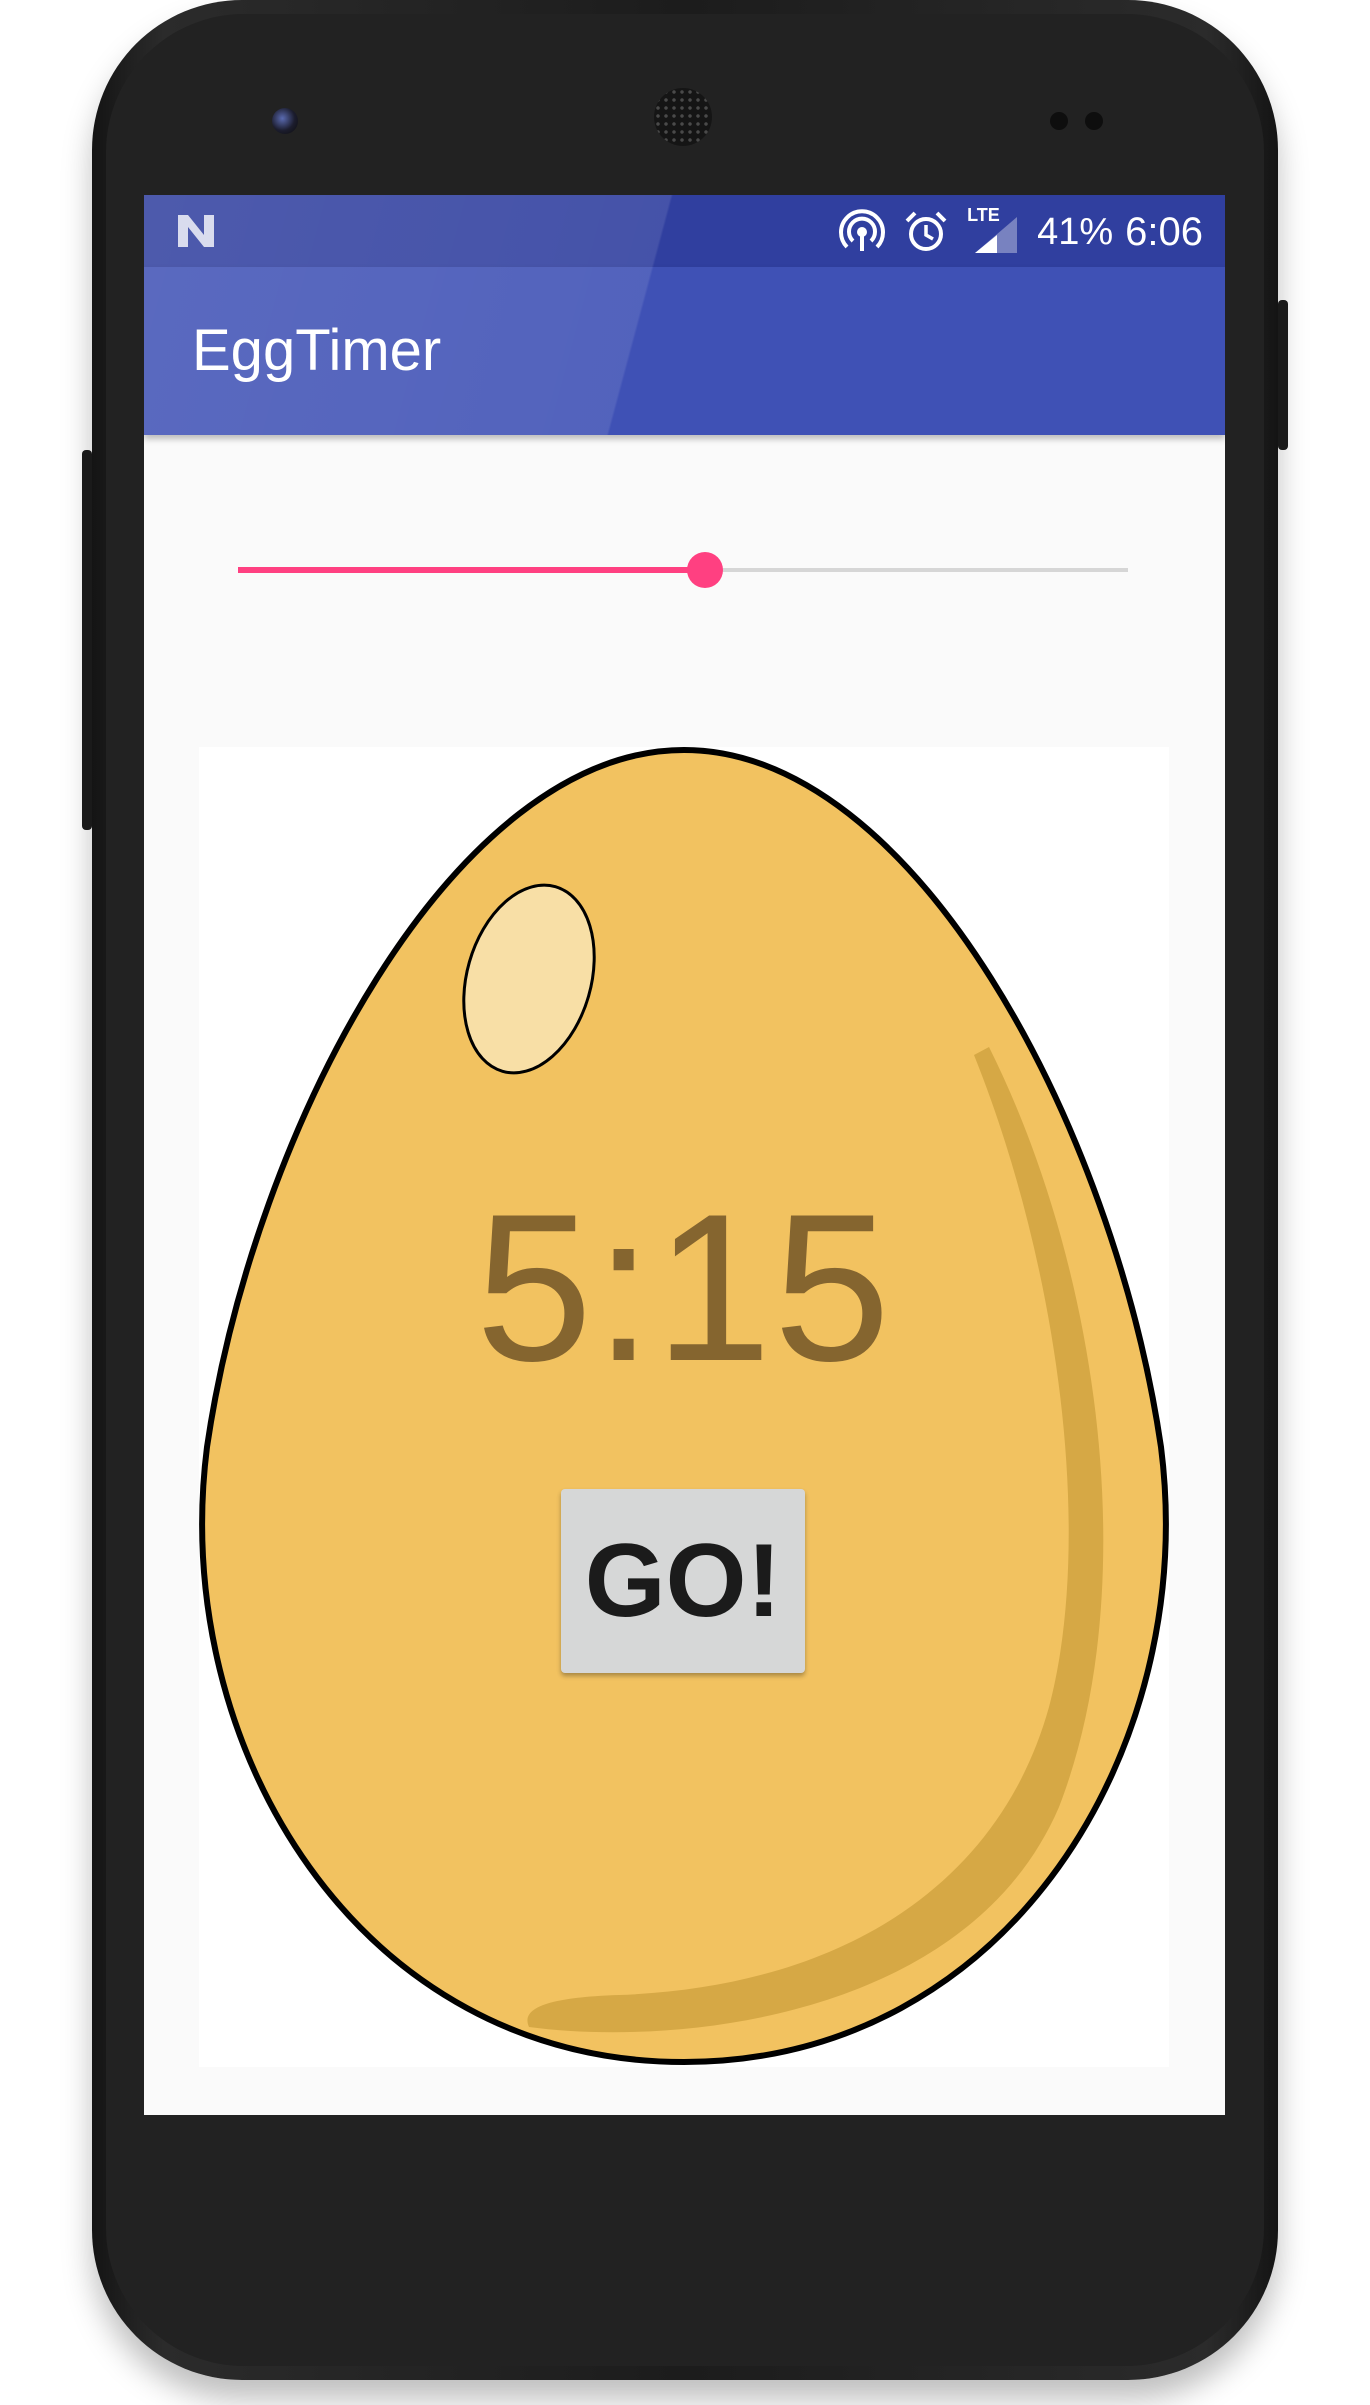 The width and height of the screenshot is (1370, 2405). I want to click on status-bar: LTE 41% 6:06, so click(684, 231).